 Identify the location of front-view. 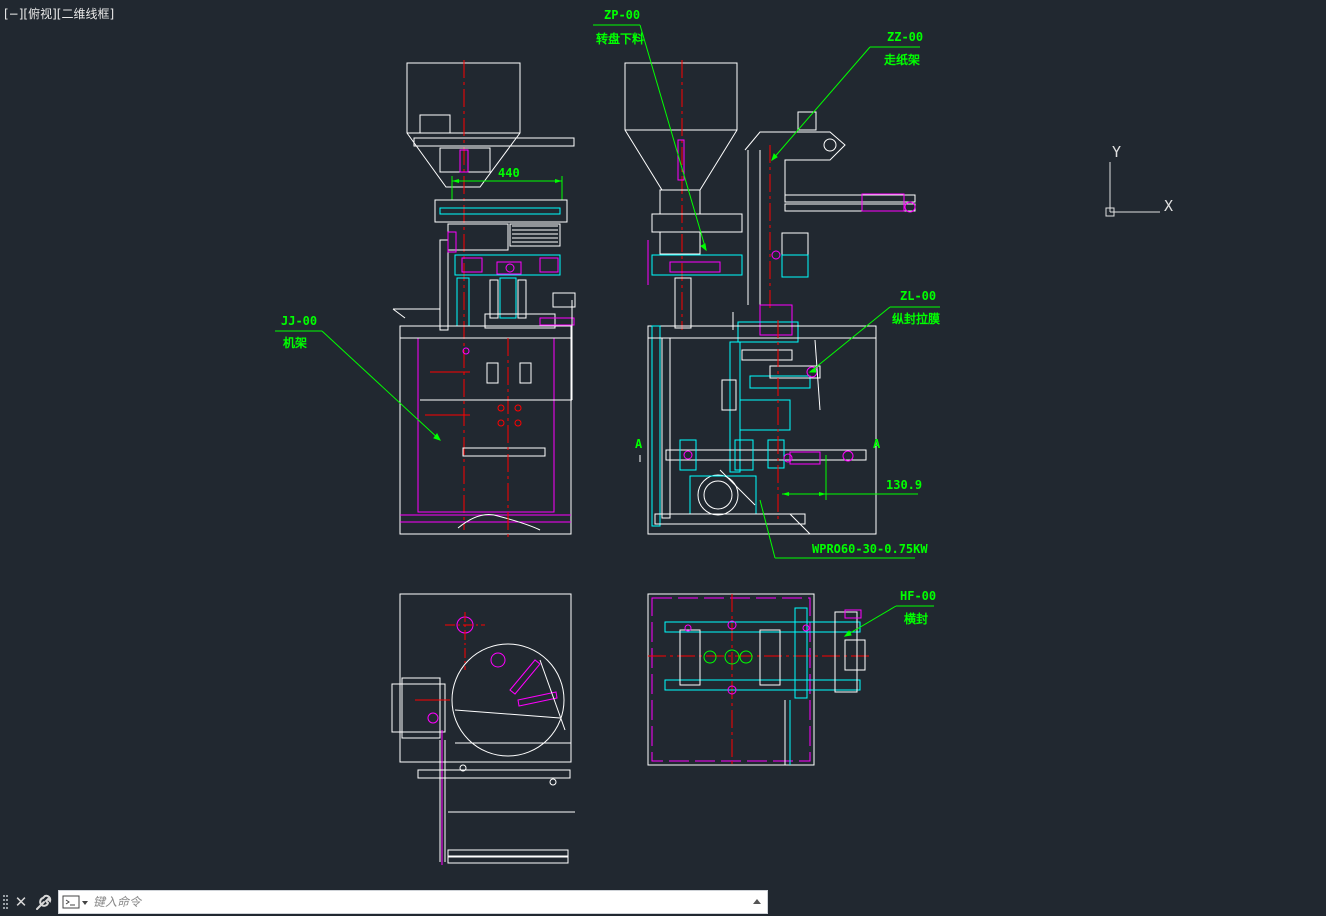
(484, 300).